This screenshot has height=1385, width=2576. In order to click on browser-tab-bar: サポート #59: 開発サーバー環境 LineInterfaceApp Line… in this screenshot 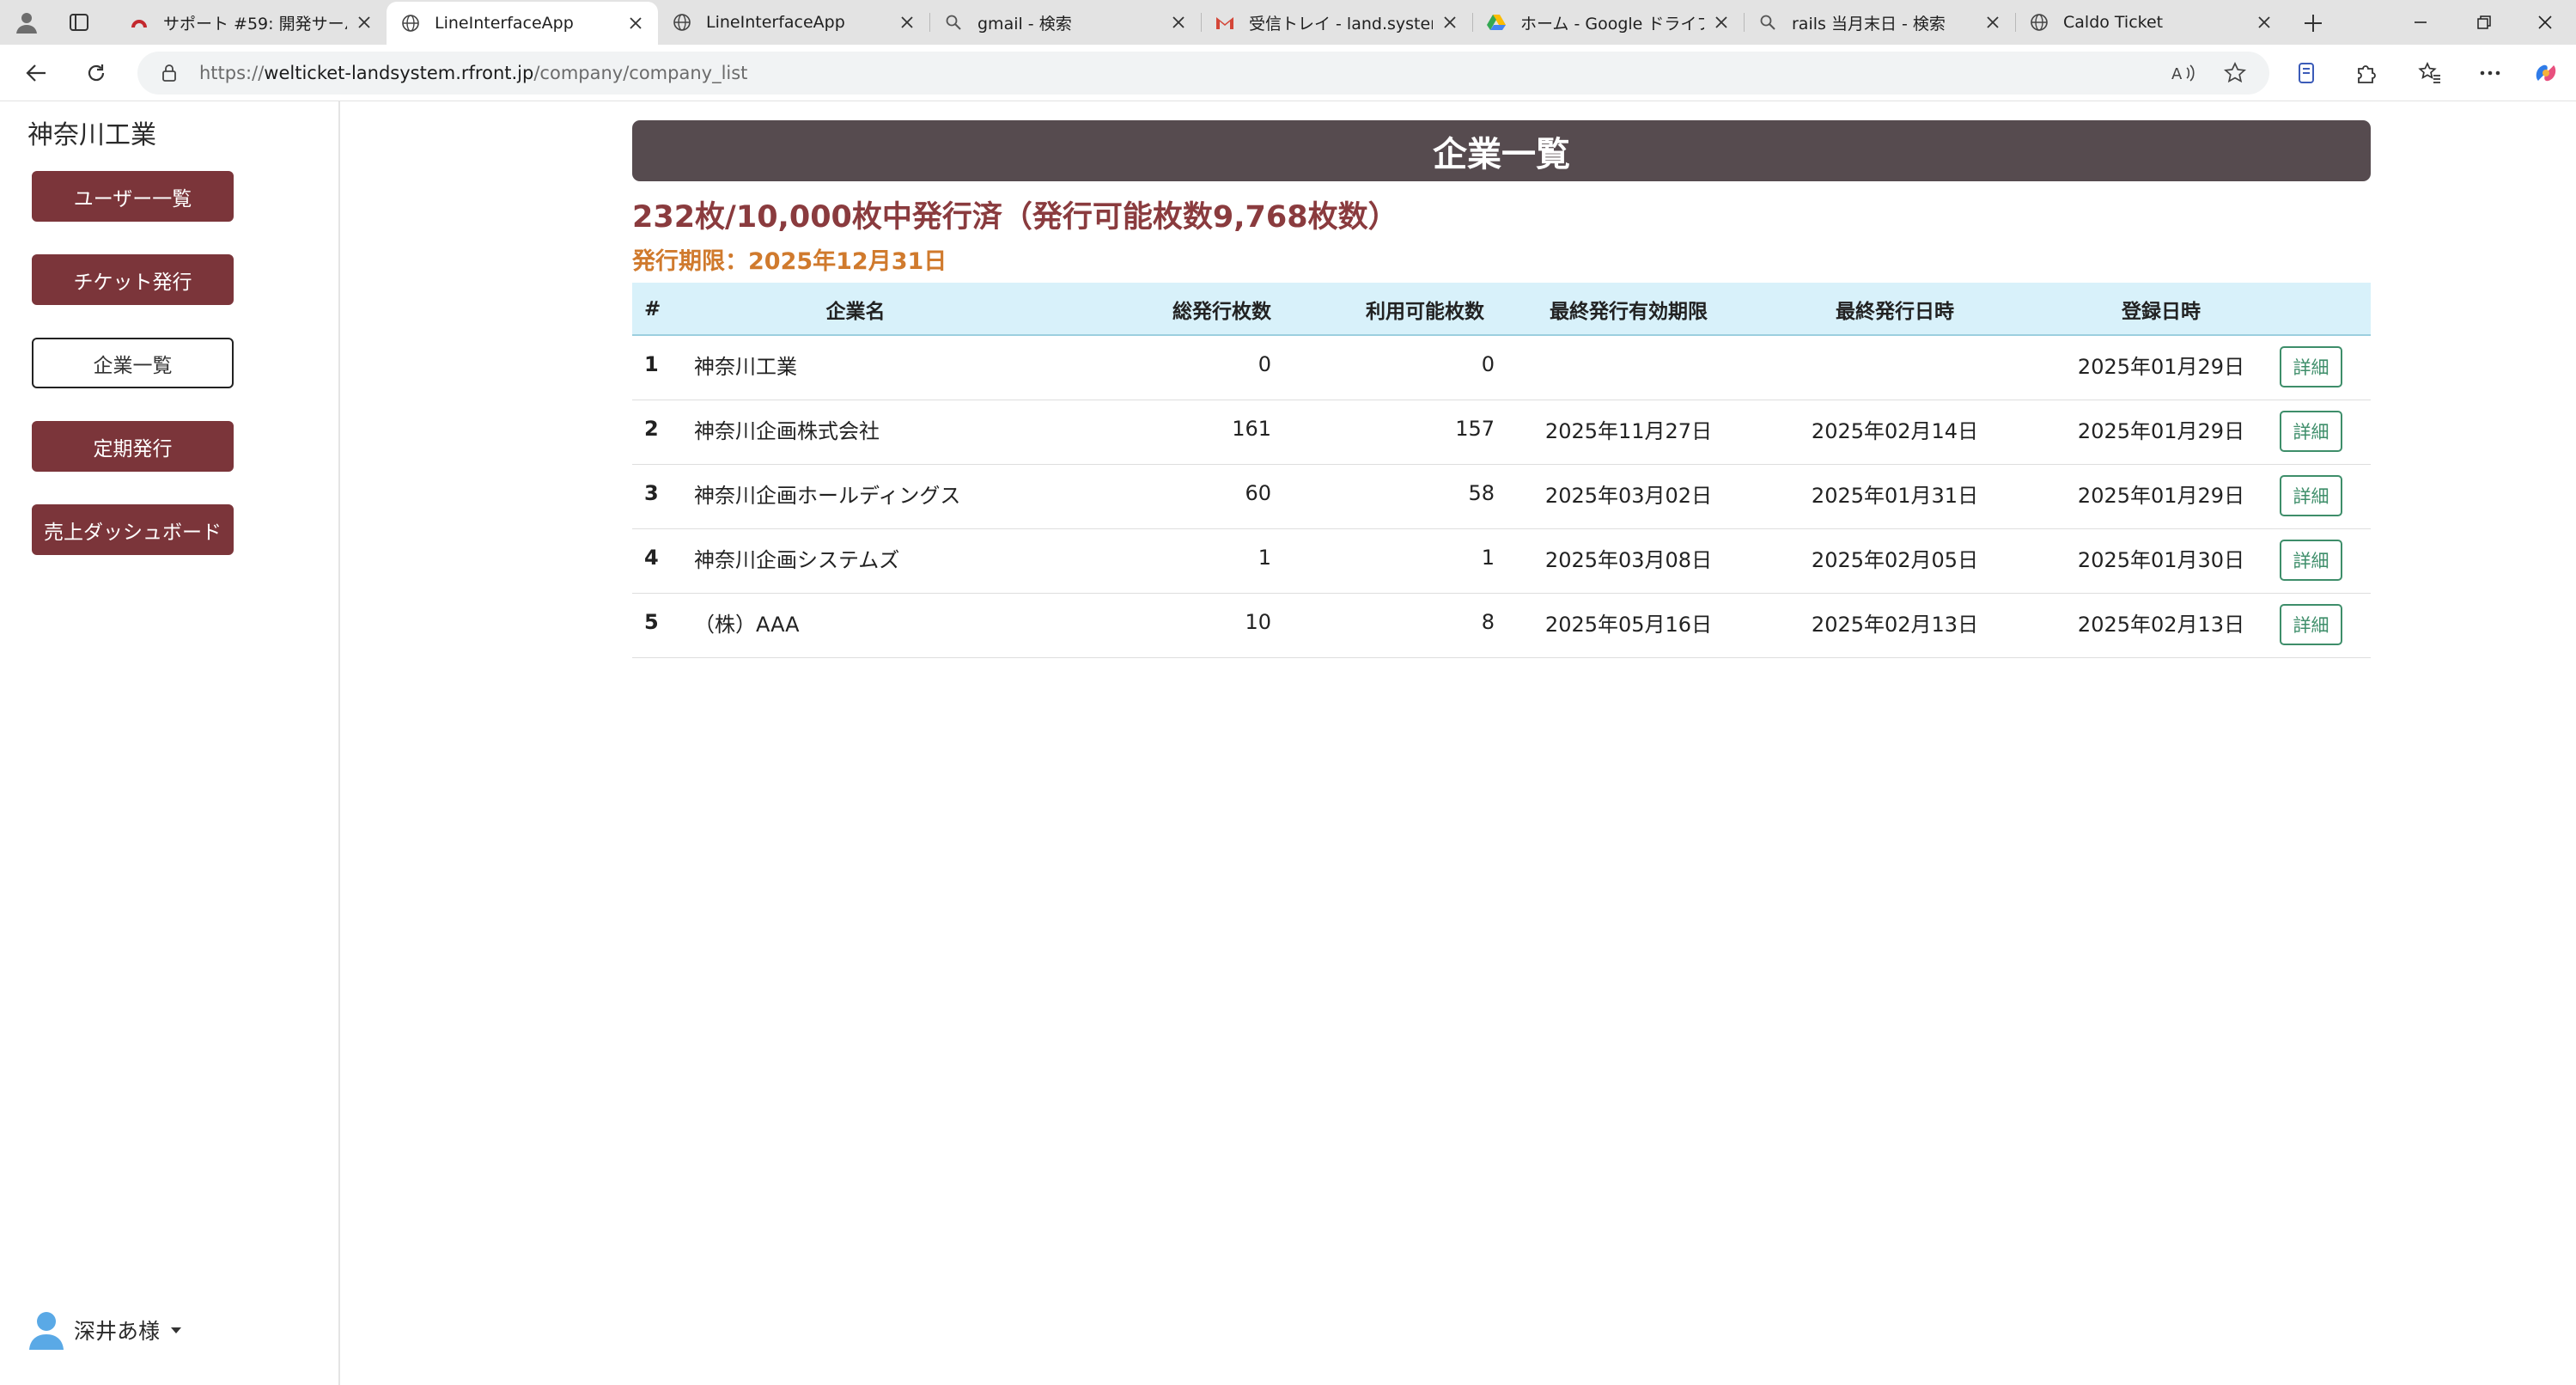, I will do `click(1288, 23)`.